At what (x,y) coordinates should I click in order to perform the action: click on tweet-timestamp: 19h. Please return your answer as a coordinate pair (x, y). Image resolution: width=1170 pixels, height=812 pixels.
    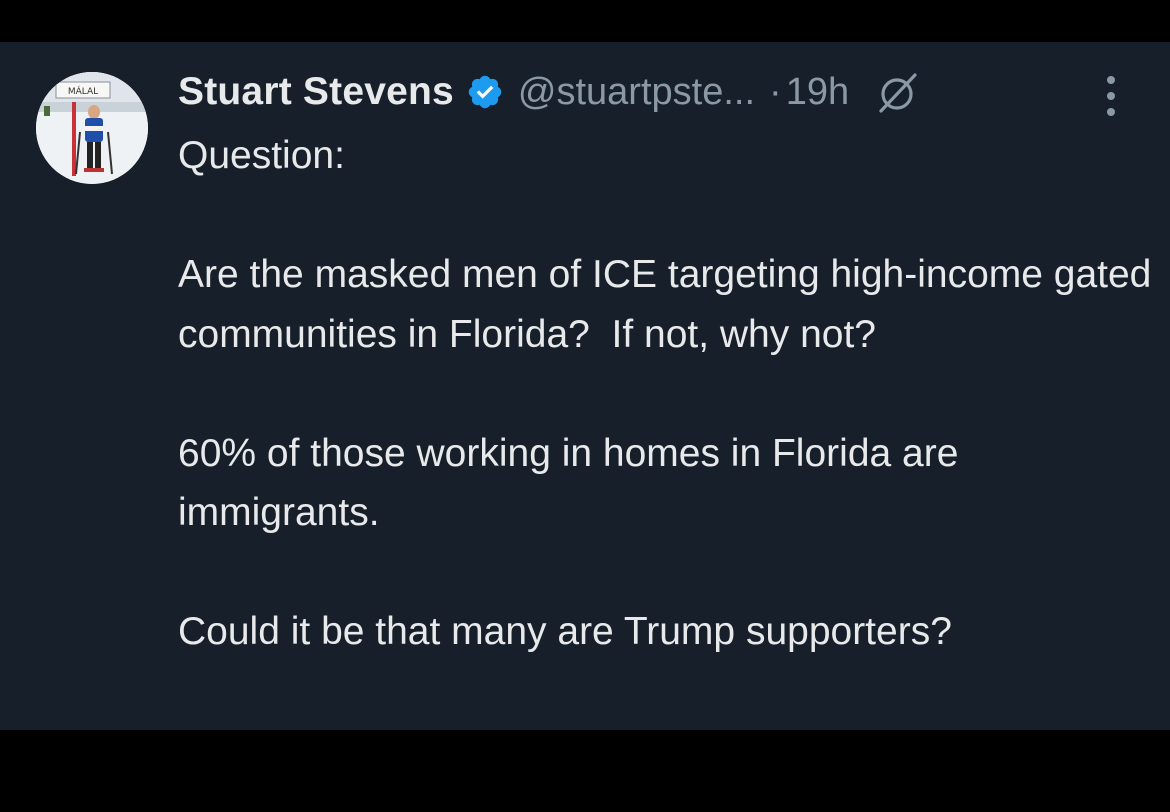
    Looking at the image, I should click on (817, 92).